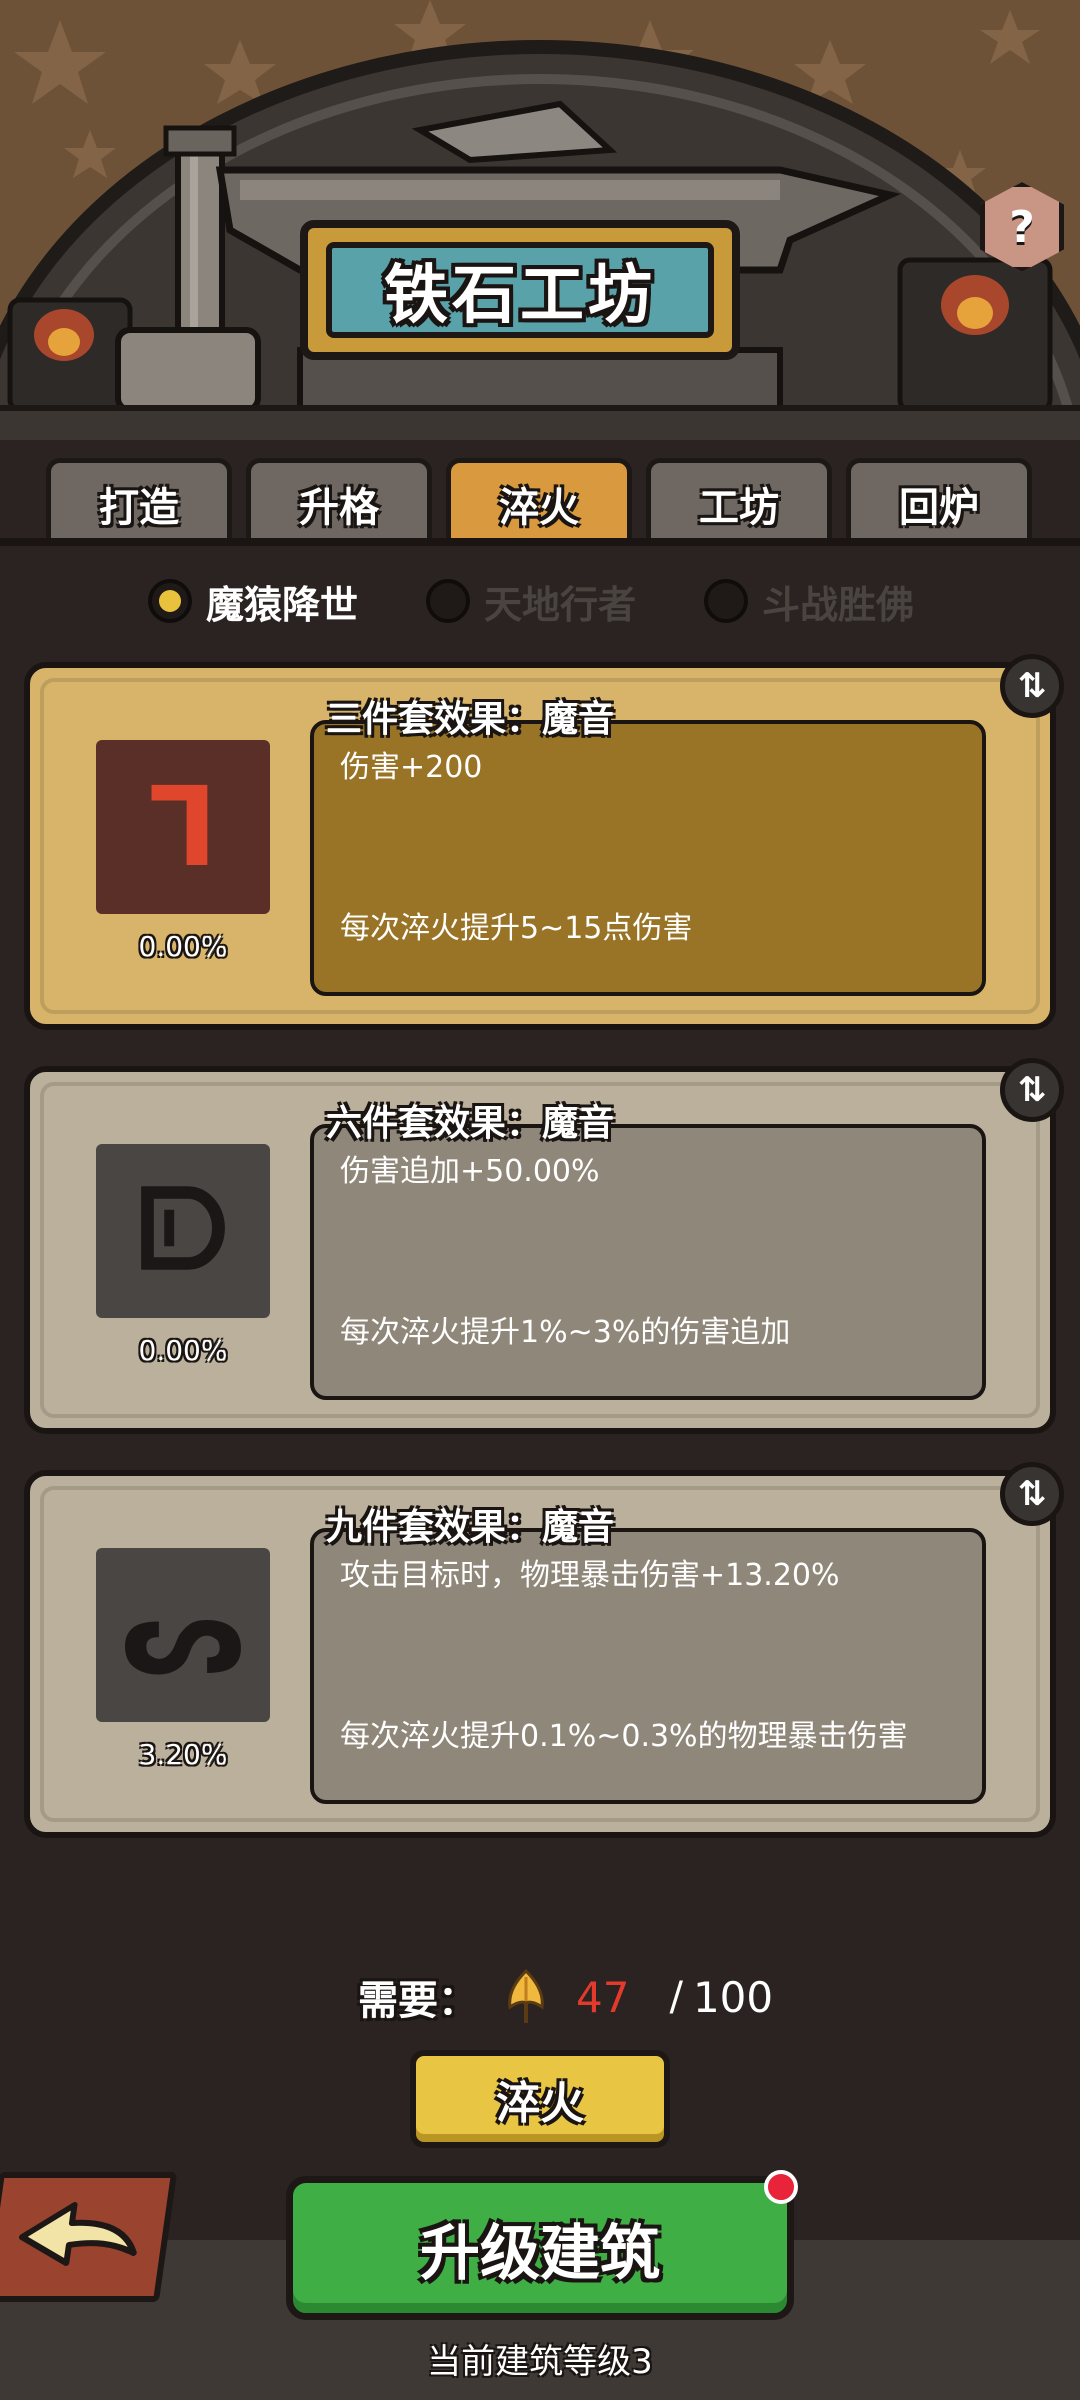  I want to click on notification-dot-icon, so click(781, 2187).